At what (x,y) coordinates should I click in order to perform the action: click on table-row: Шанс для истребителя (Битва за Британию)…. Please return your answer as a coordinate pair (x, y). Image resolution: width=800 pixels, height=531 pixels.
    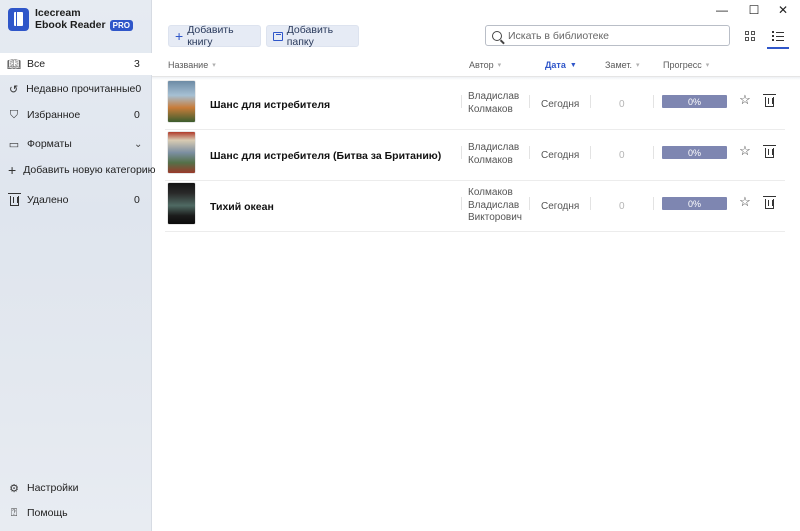
    Looking at the image, I should click on (475, 155).